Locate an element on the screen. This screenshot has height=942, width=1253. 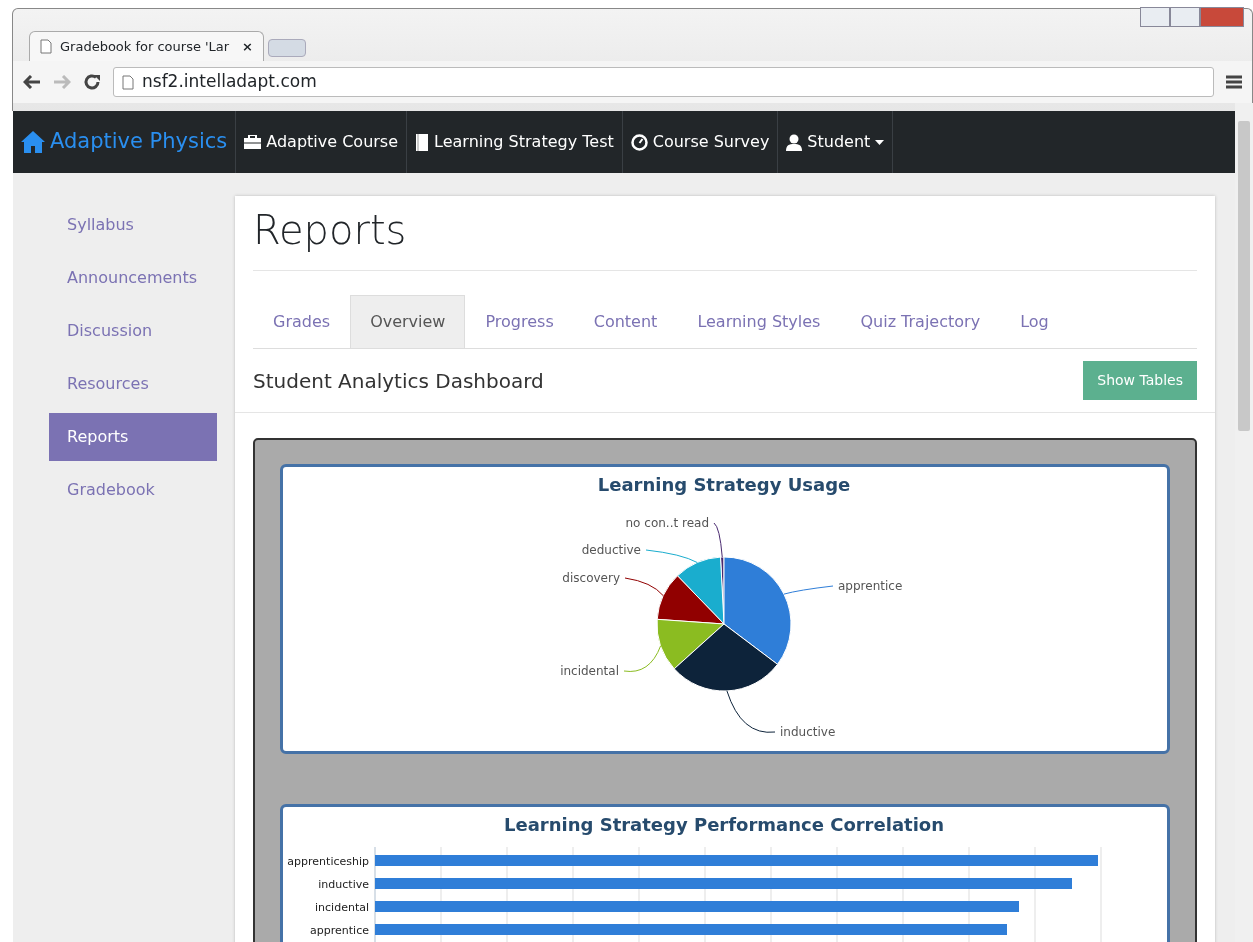
sidebar-item: Resources is located at coordinates (133, 384).